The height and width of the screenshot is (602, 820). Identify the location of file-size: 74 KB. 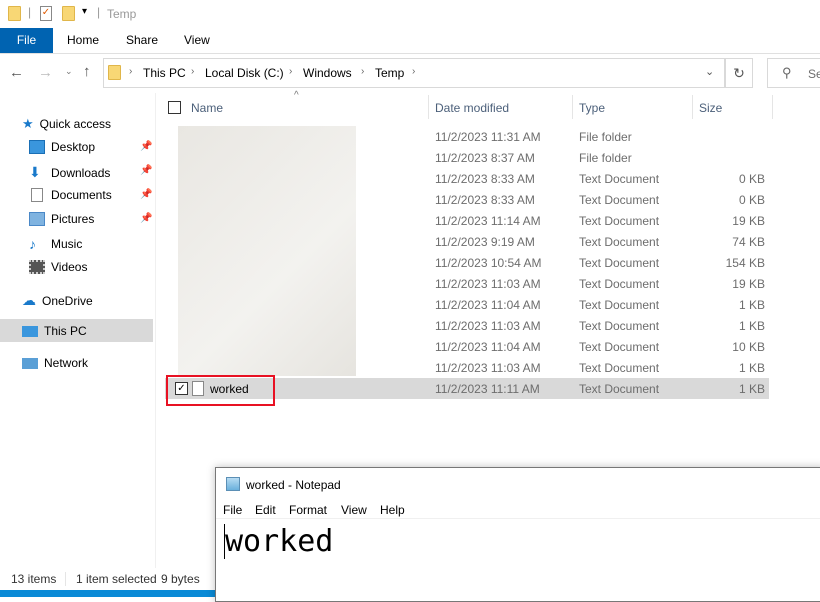
(748, 242).